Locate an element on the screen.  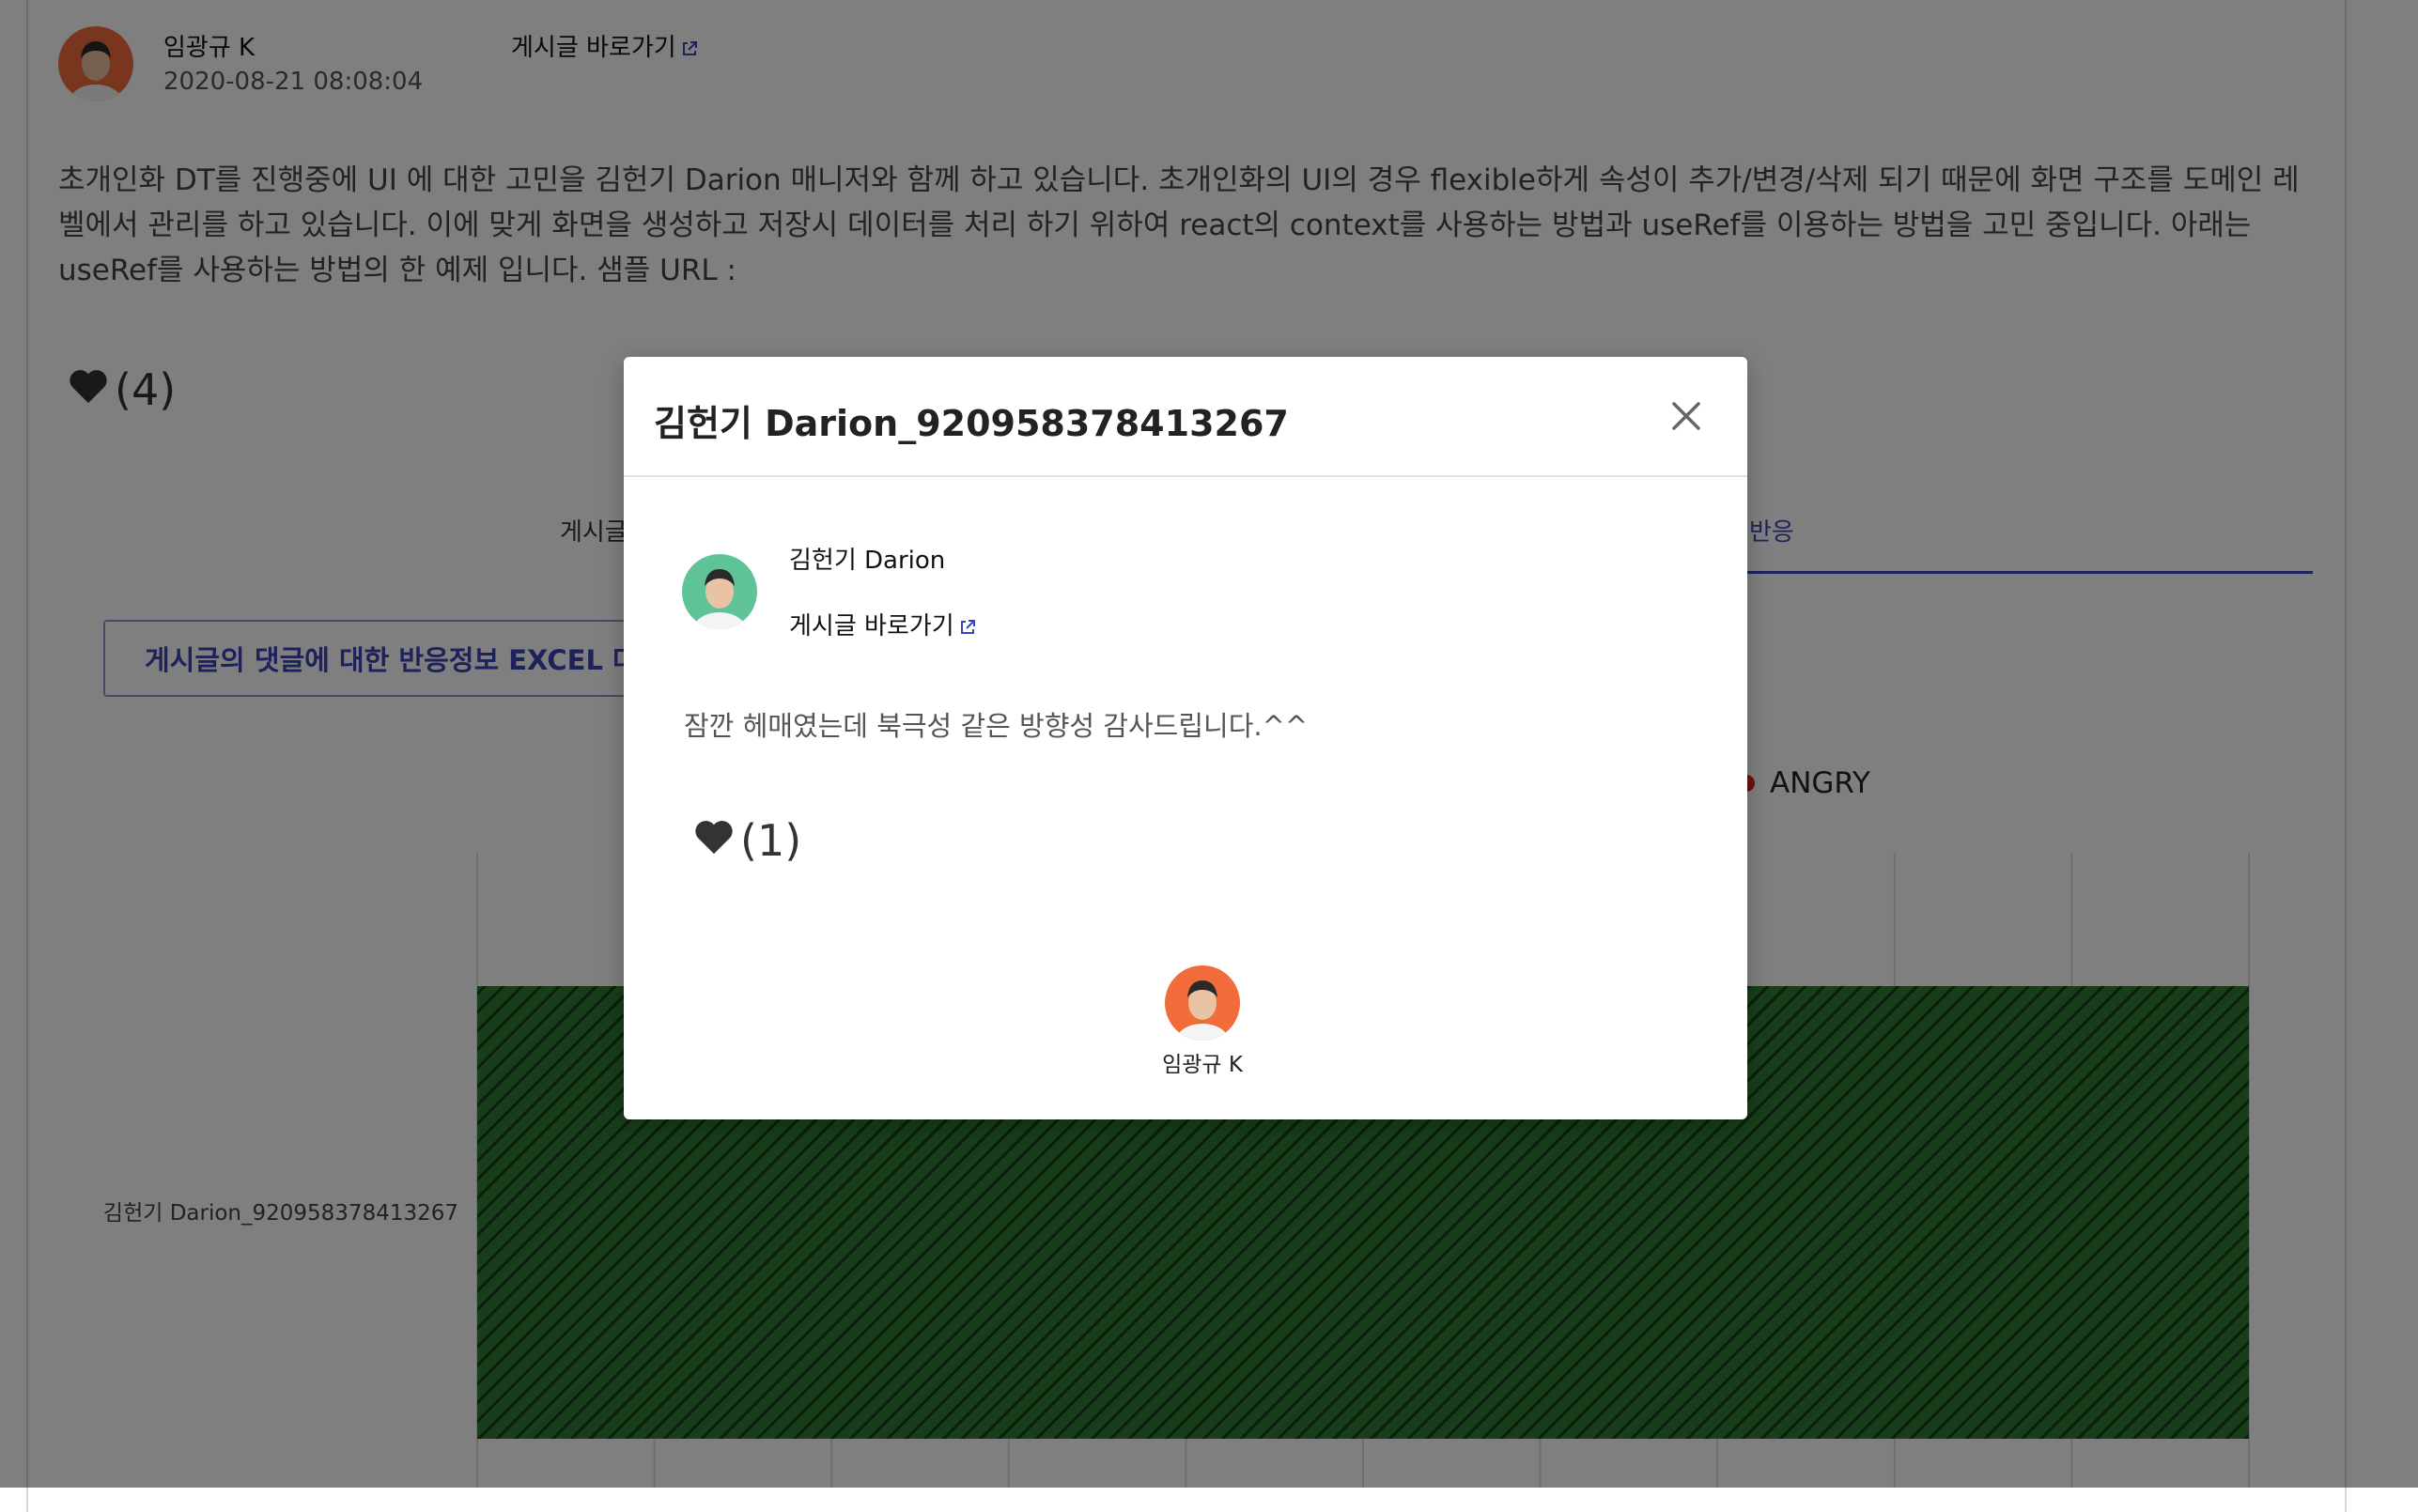
comment-like-button: (1) is located at coordinates (747, 841).